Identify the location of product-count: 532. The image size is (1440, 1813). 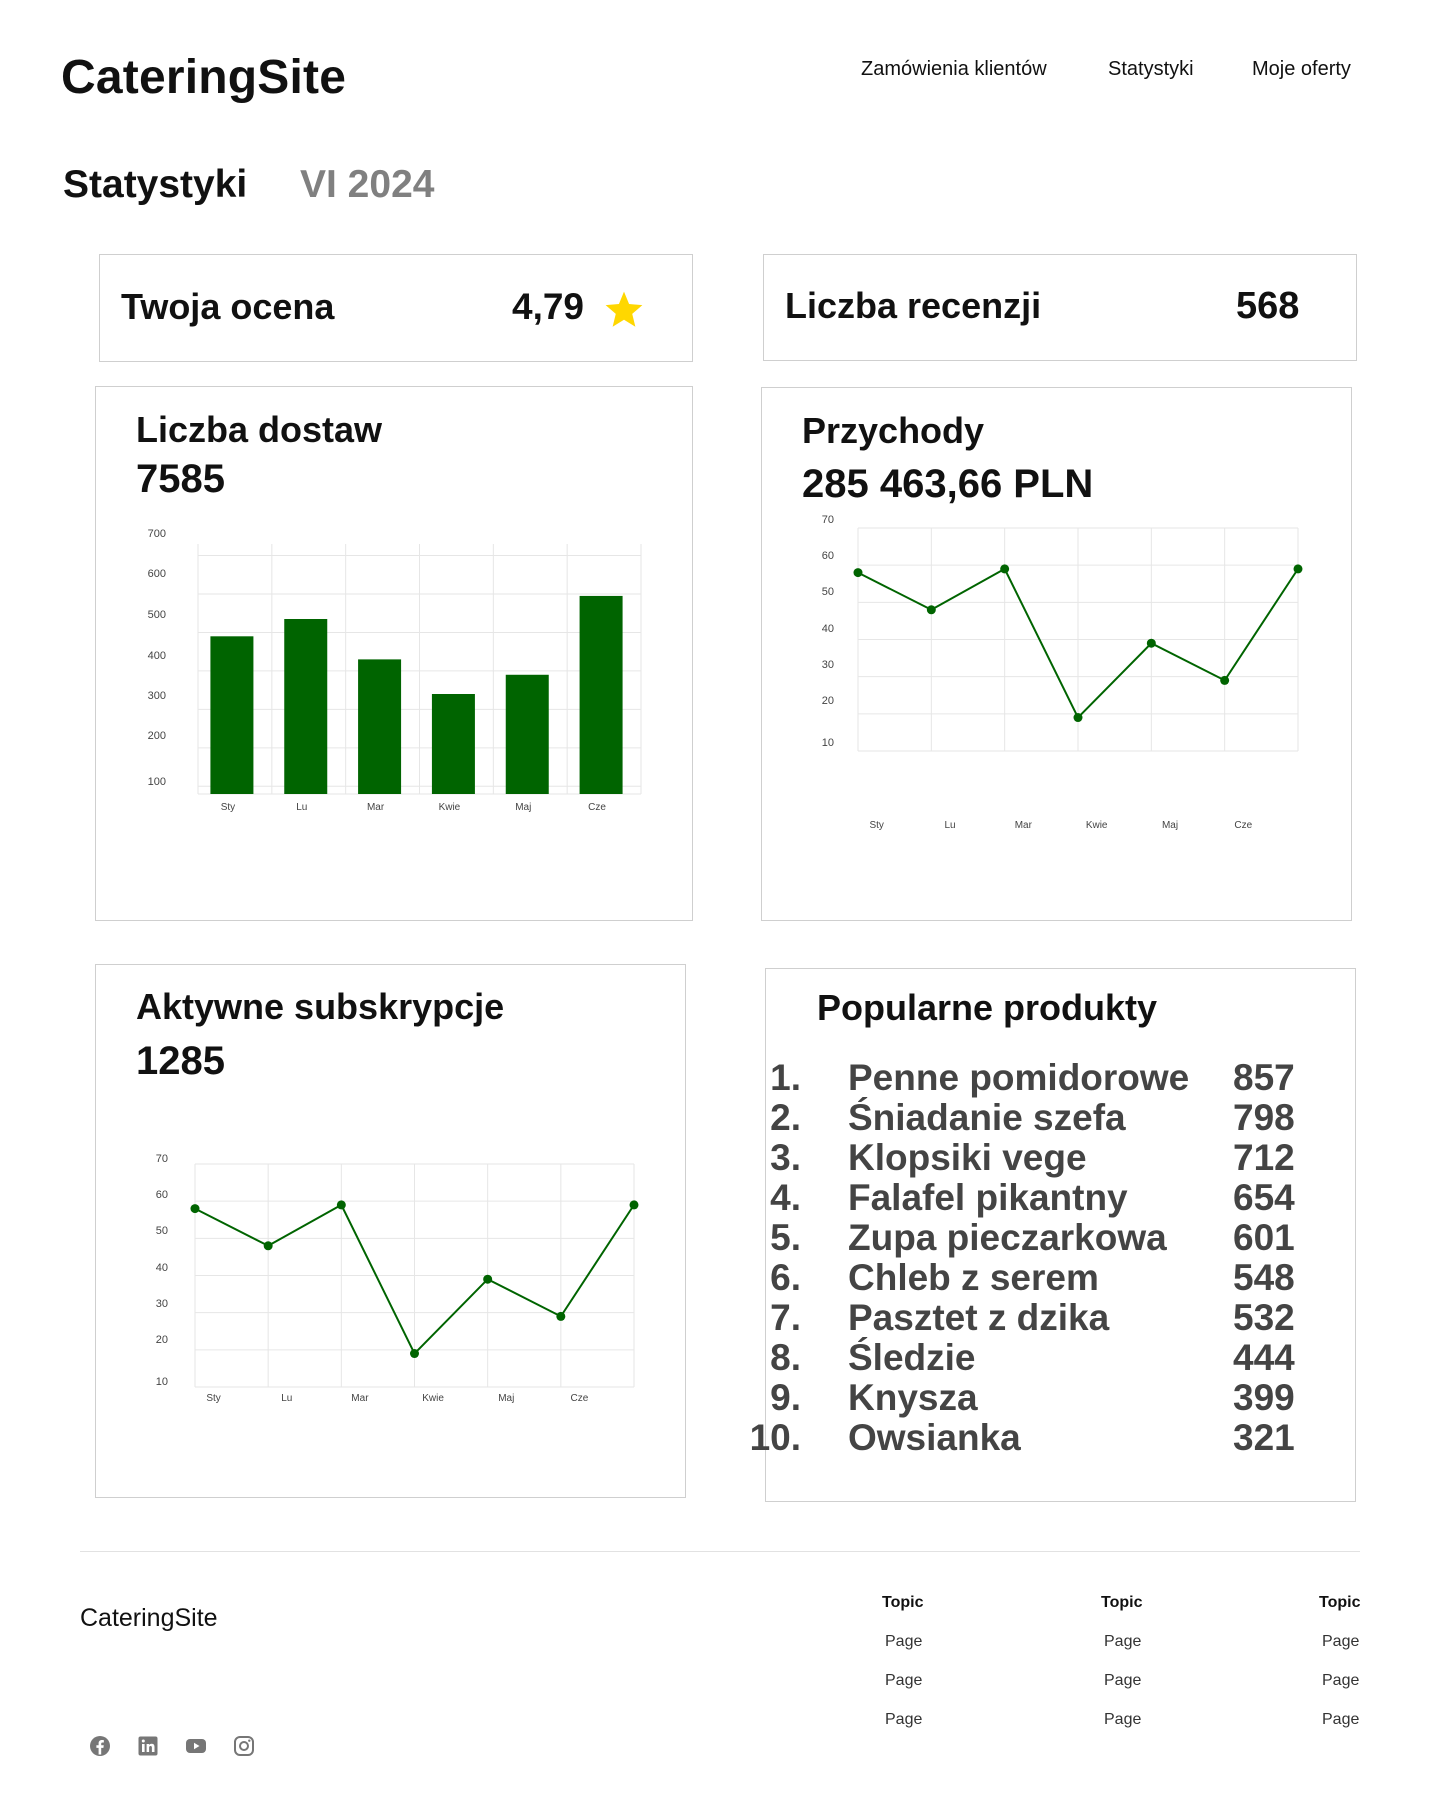
(1264, 1317).